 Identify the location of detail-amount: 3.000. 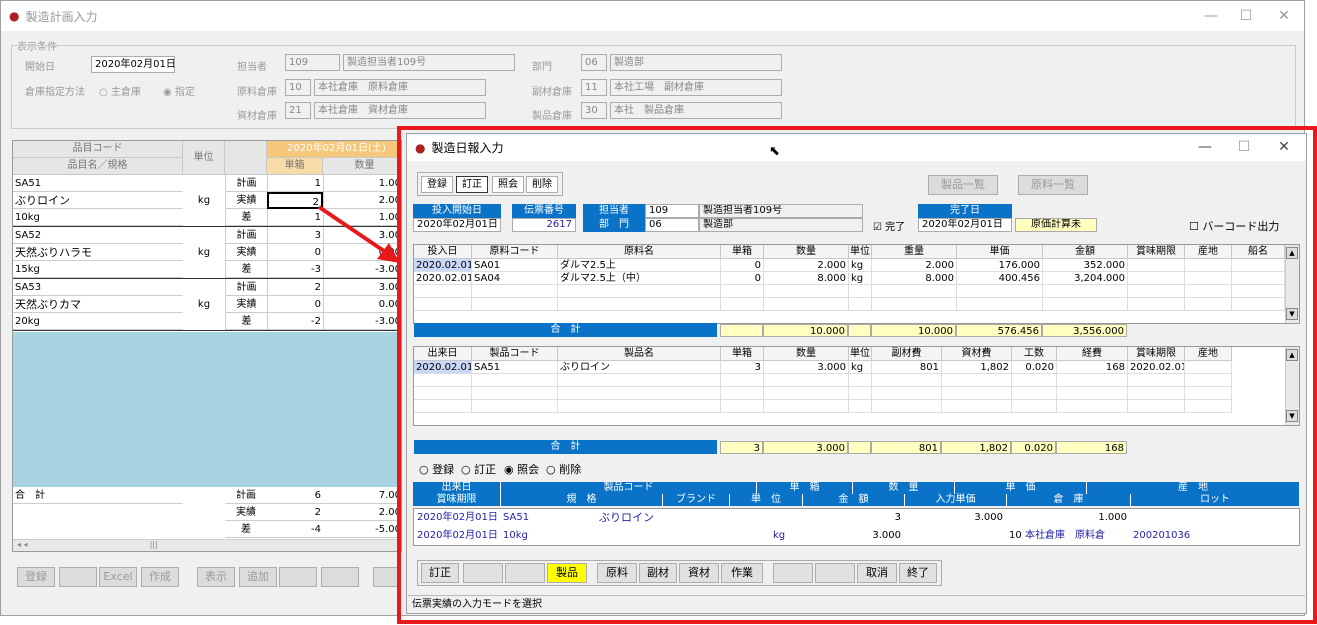
(853, 535).